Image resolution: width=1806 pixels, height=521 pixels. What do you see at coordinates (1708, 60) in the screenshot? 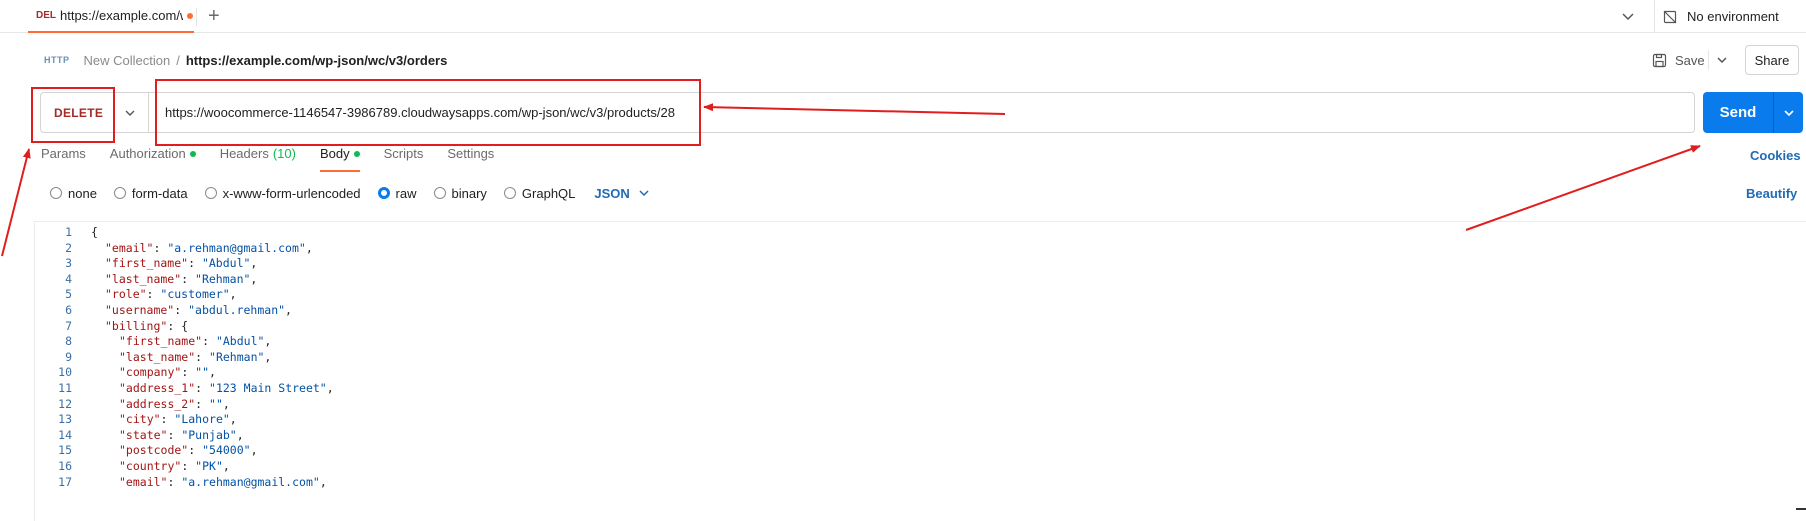
I see `save-divider` at bounding box center [1708, 60].